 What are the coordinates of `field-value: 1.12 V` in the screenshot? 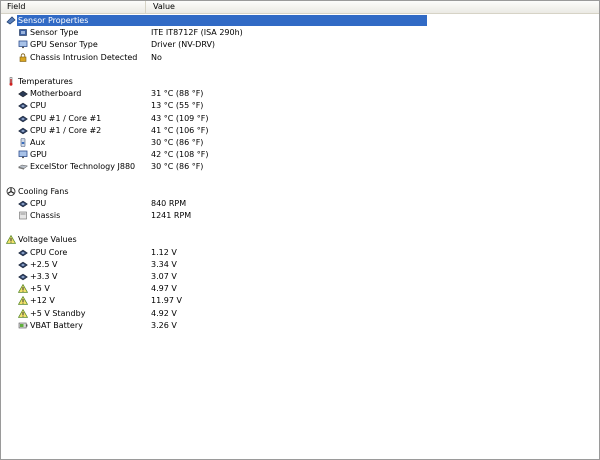 It's located at (164, 252).